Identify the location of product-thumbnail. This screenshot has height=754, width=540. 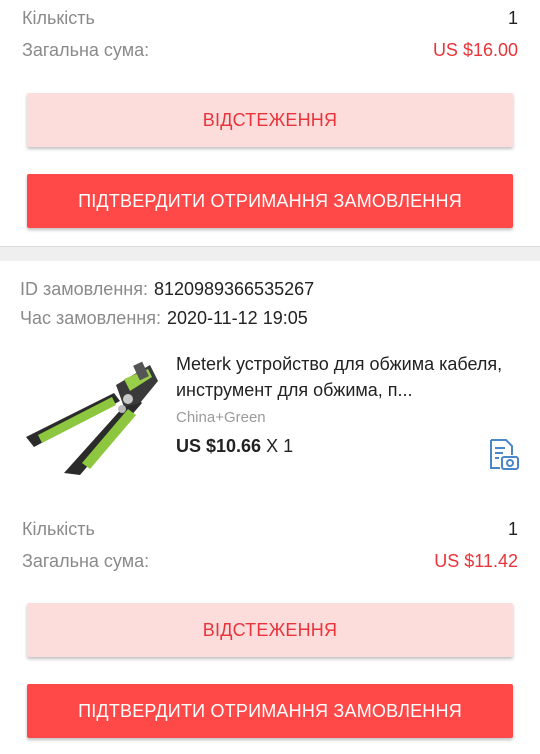
(92, 418).